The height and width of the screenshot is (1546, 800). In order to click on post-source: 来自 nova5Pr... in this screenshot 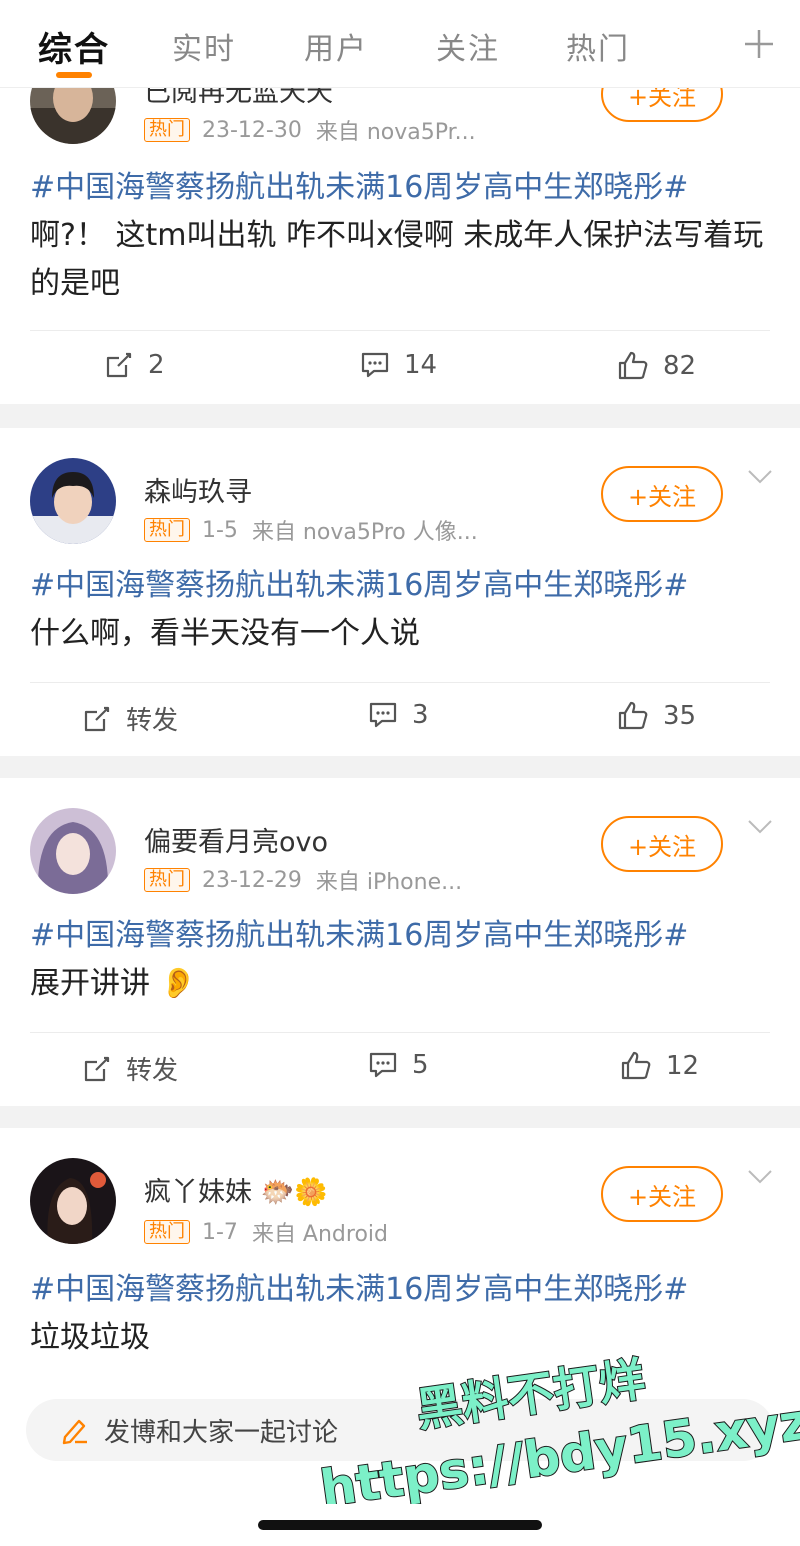, I will do `click(395, 132)`.